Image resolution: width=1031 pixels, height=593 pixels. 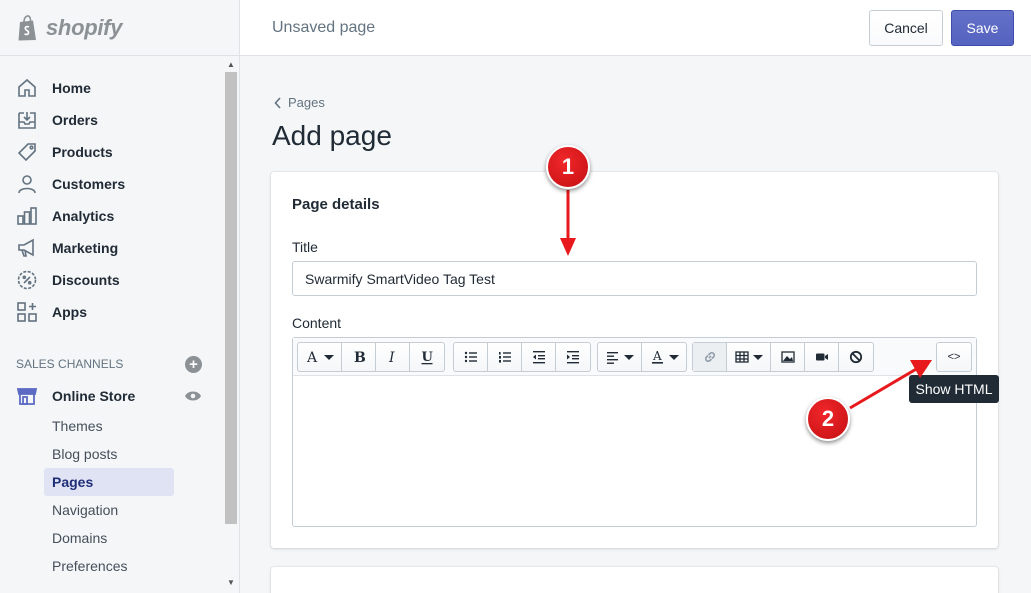 I want to click on show-html-button: <>, so click(x=954, y=357).